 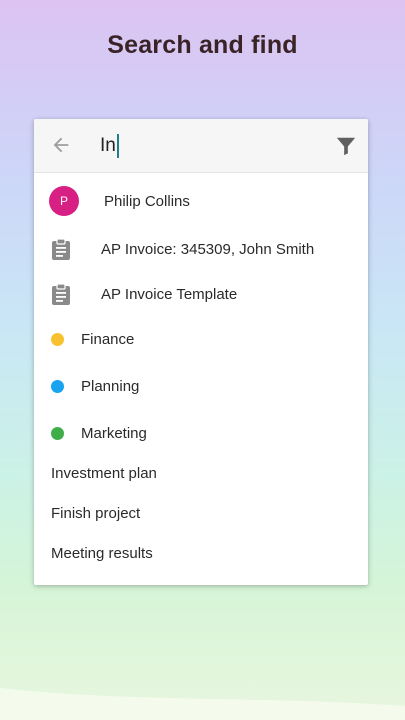 I want to click on avatar: P, so click(x=64, y=201).